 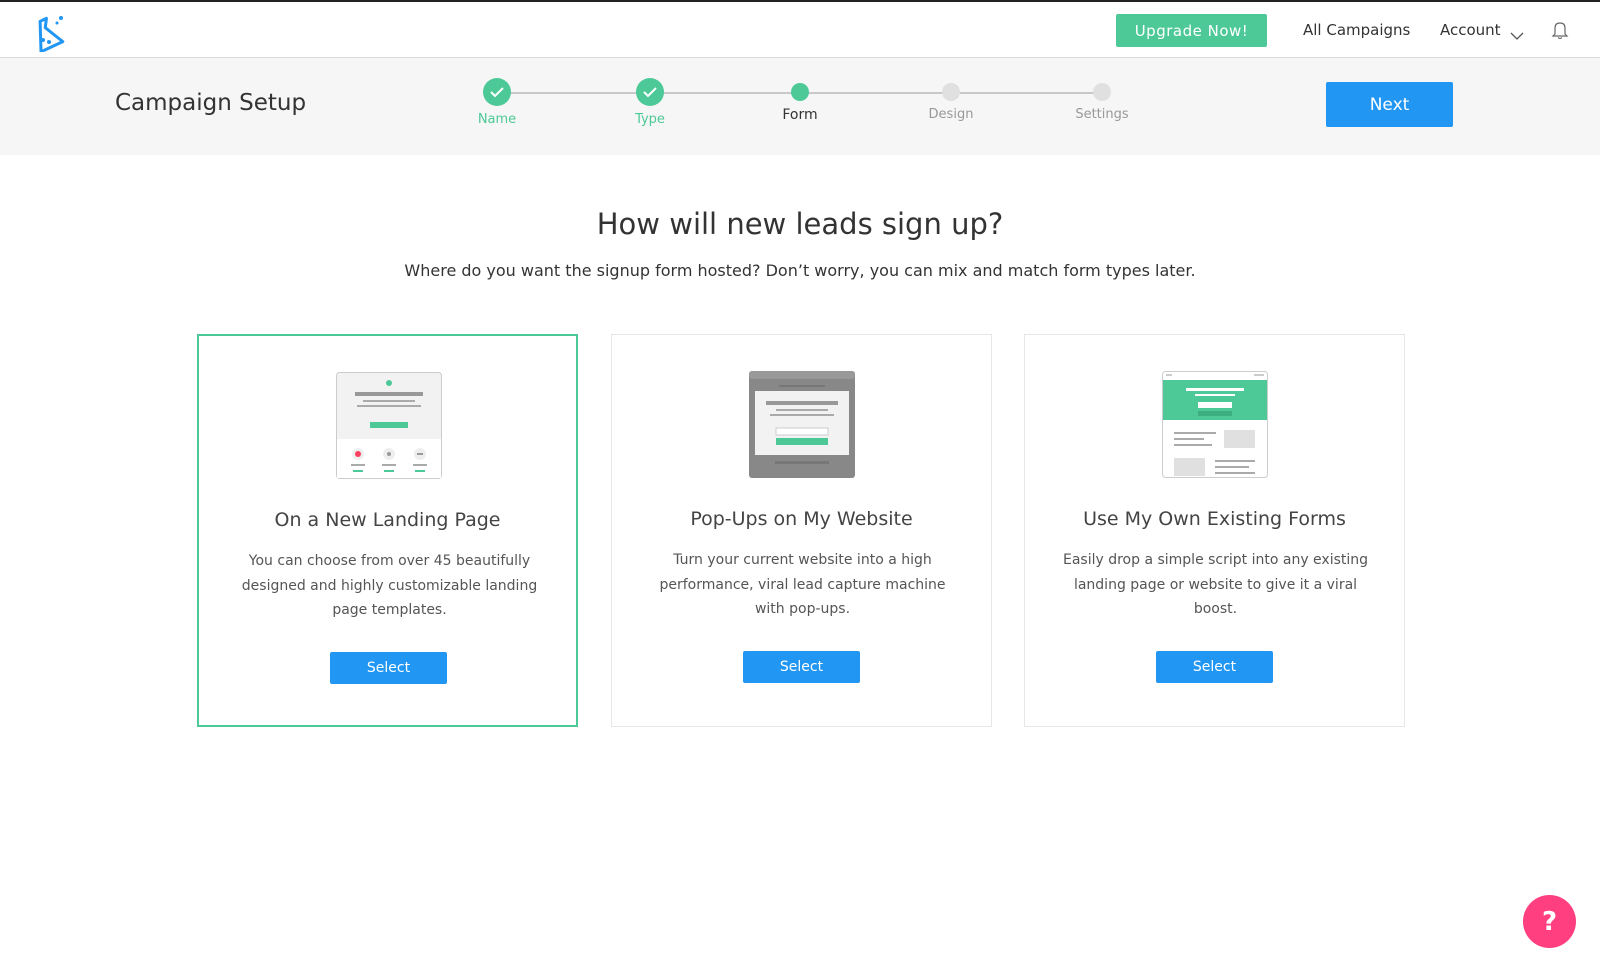 What do you see at coordinates (1549, 921) in the screenshot?
I see `help-button: ?` at bounding box center [1549, 921].